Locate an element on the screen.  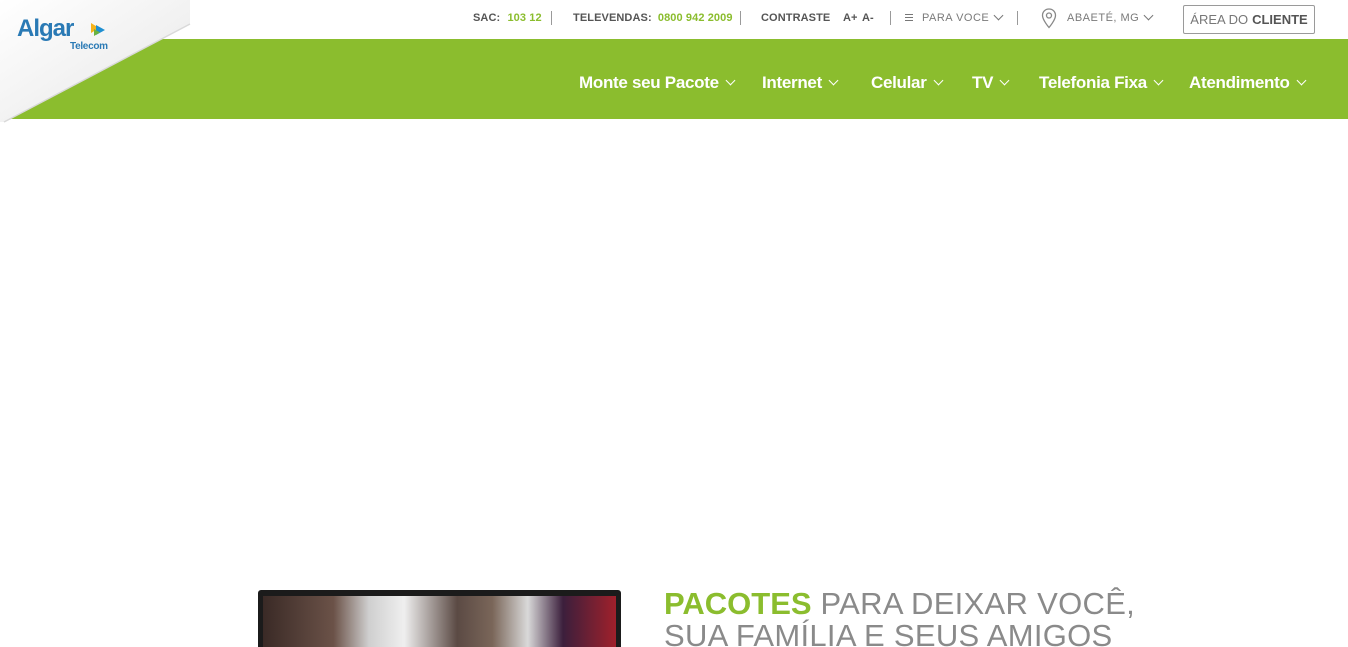
hero-line-1: PACOTES PARA DEIXAR VOCÊ, is located at coordinates (899, 604).